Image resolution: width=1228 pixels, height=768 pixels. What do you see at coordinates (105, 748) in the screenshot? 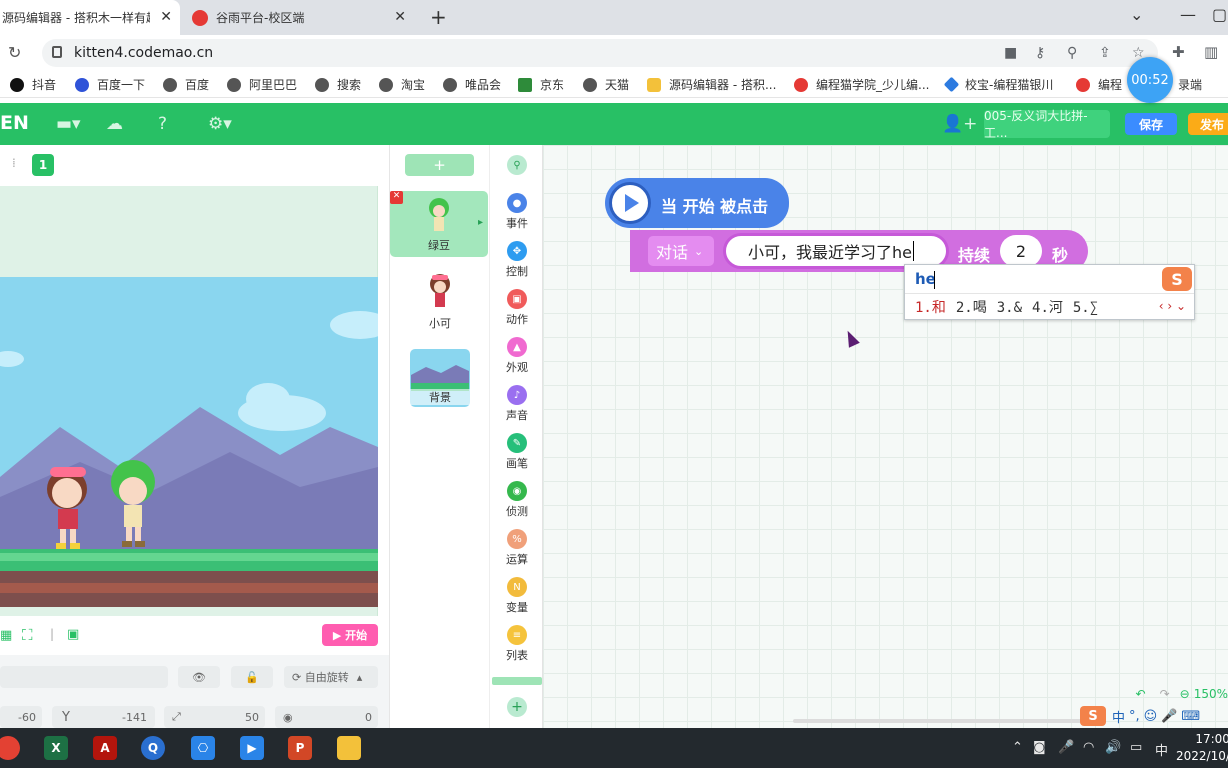
I see `acrobat-taskbar-icon: A` at bounding box center [105, 748].